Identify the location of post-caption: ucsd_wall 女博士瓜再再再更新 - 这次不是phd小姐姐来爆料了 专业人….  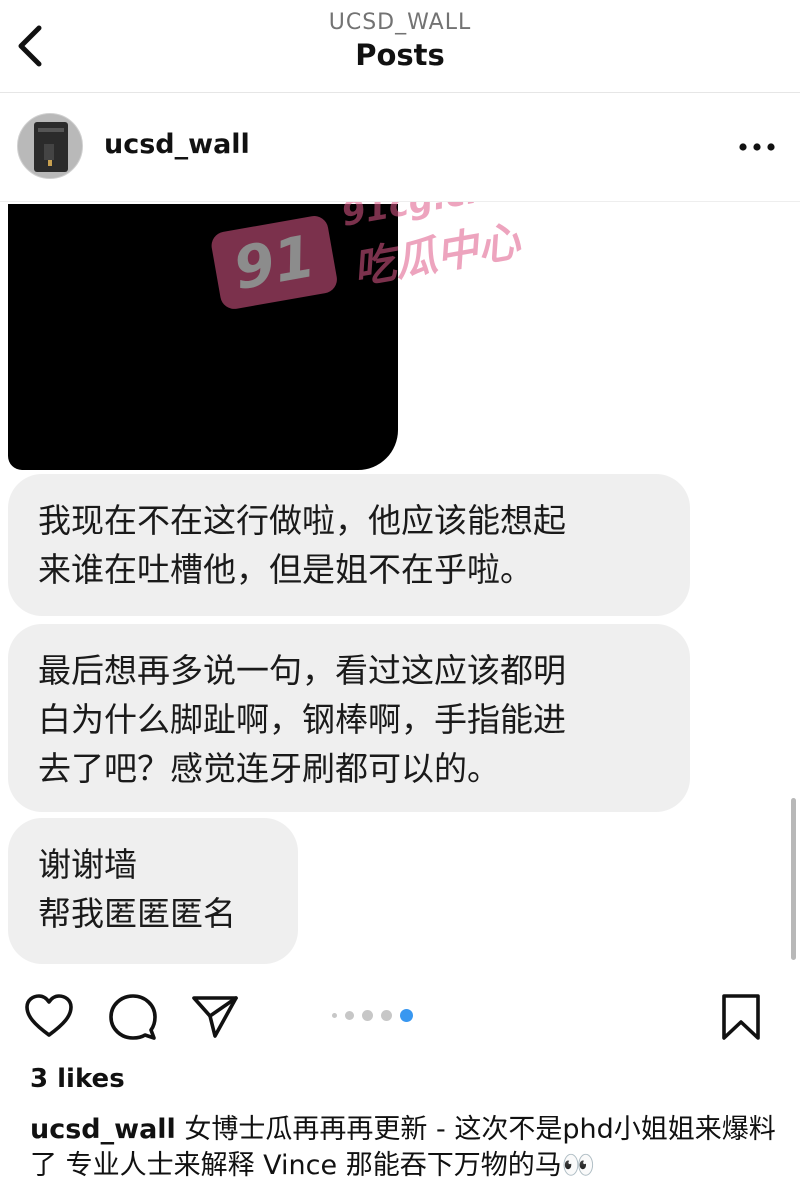
(405, 1148).